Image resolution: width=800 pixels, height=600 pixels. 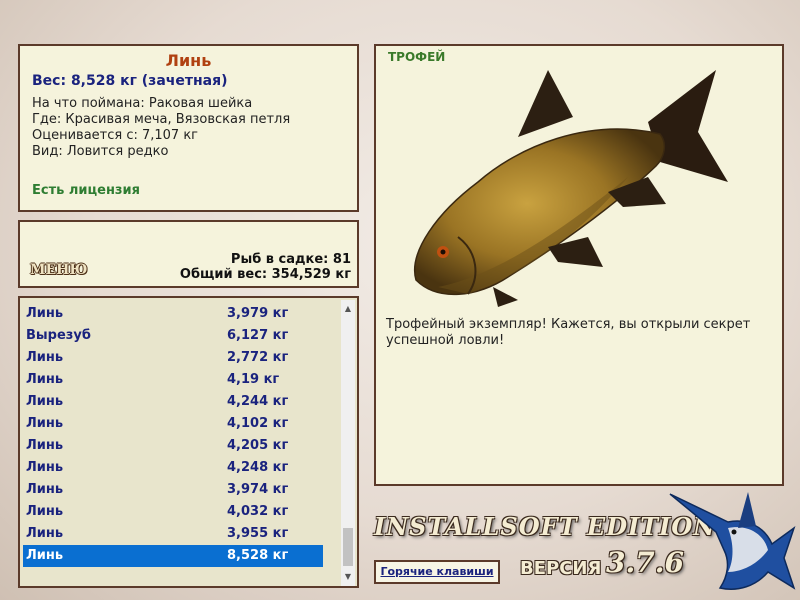 What do you see at coordinates (173, 380) in the screenshot?
I see `list-item: Линь 4,19 кг` at bounding box center [173, 380].